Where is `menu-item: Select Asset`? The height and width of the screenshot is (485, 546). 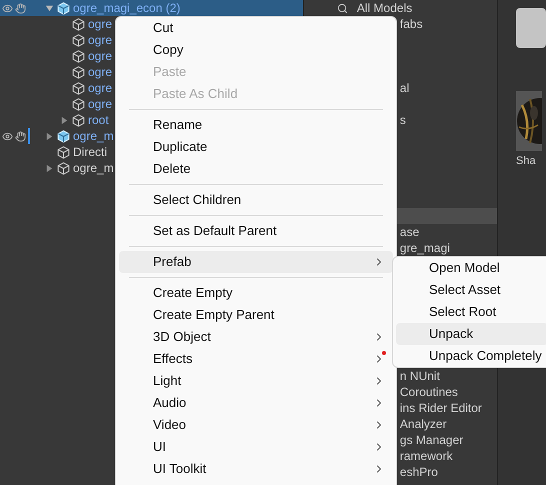 menu-item: Select Asset is located at coordinates (471, 290).